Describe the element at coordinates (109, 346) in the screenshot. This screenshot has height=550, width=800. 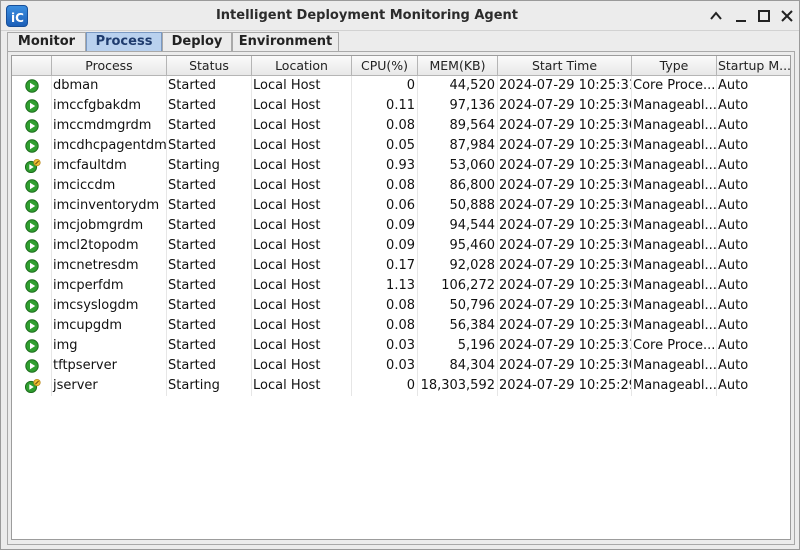
I see `process-name: img` at that location.